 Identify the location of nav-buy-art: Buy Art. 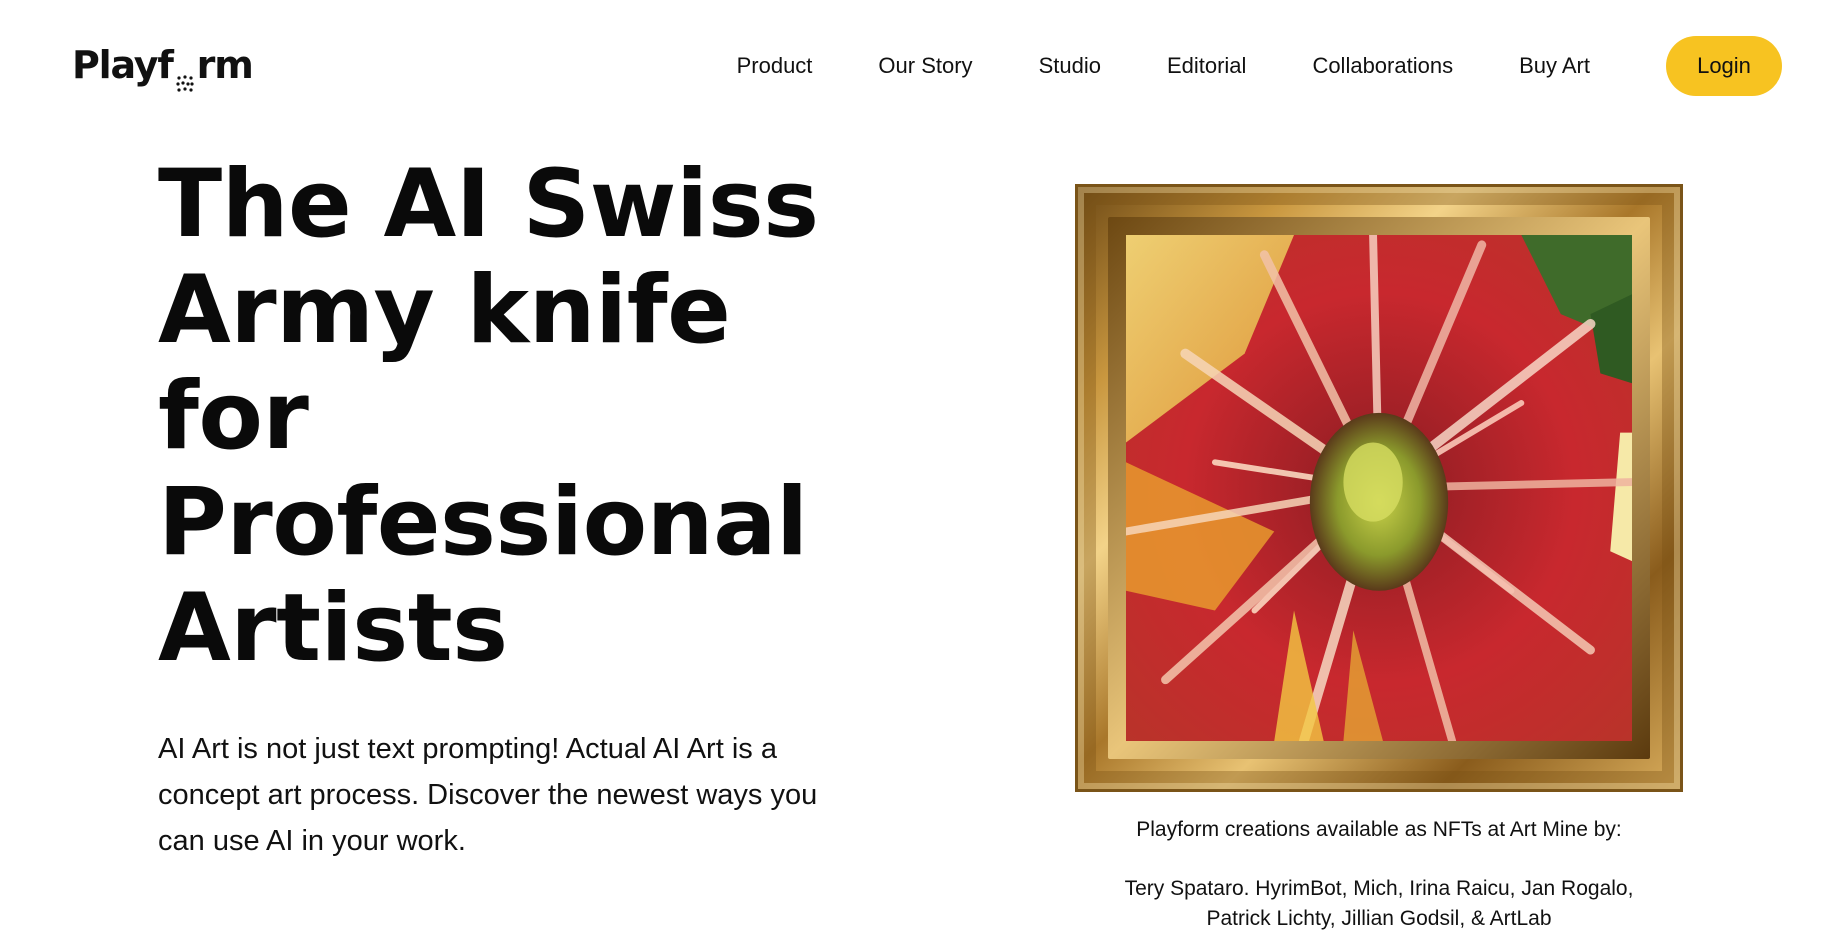
(1554, 66).